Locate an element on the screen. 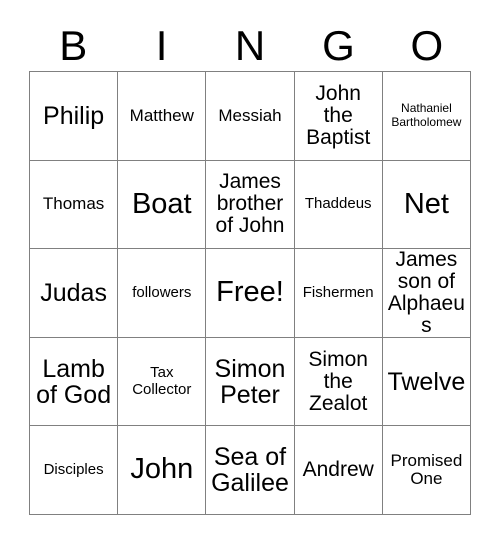  bingo-cell-r1c2: Matthew is located at coordinates (162, 116).